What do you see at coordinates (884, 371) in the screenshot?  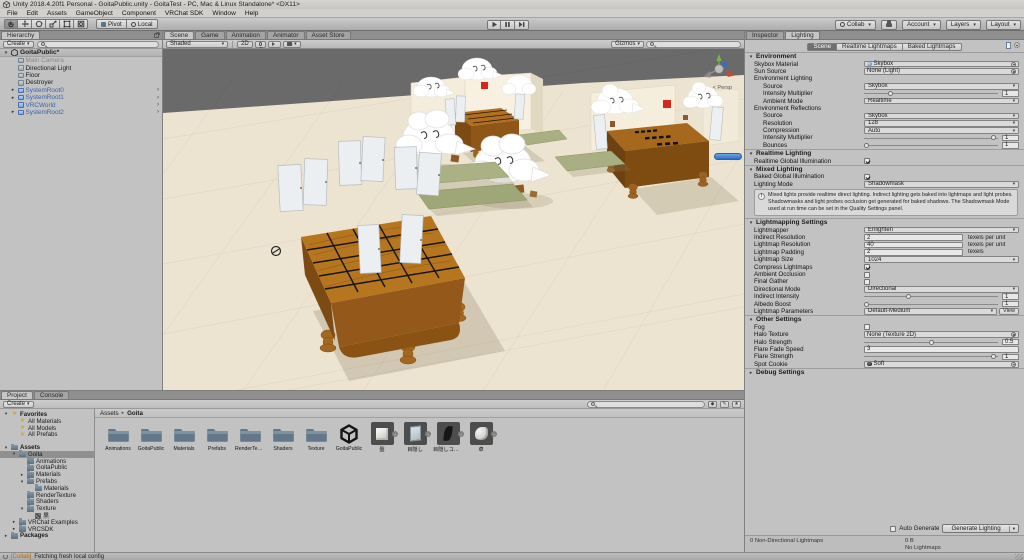 I see `section-header-debug-settings: ▸ Debug Settings` at bounding box center [884, 371].